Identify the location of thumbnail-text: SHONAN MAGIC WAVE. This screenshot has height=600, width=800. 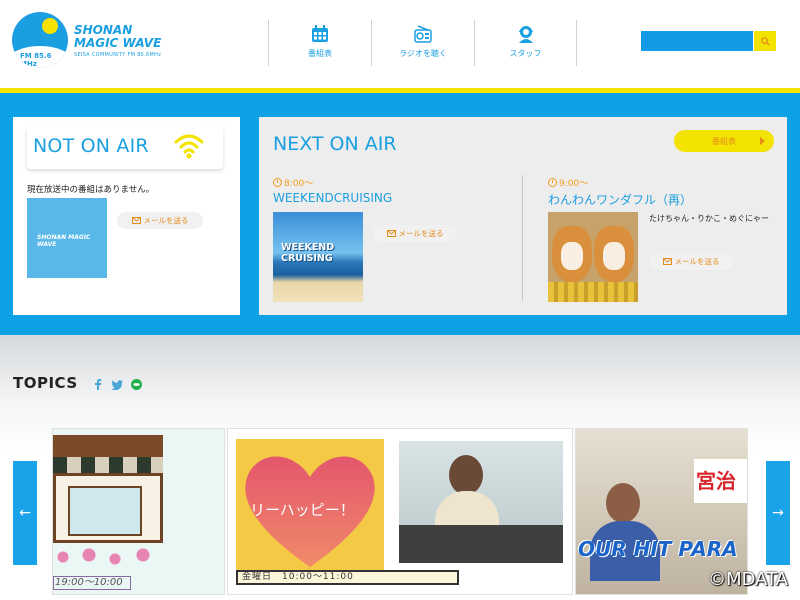
(64, 241).